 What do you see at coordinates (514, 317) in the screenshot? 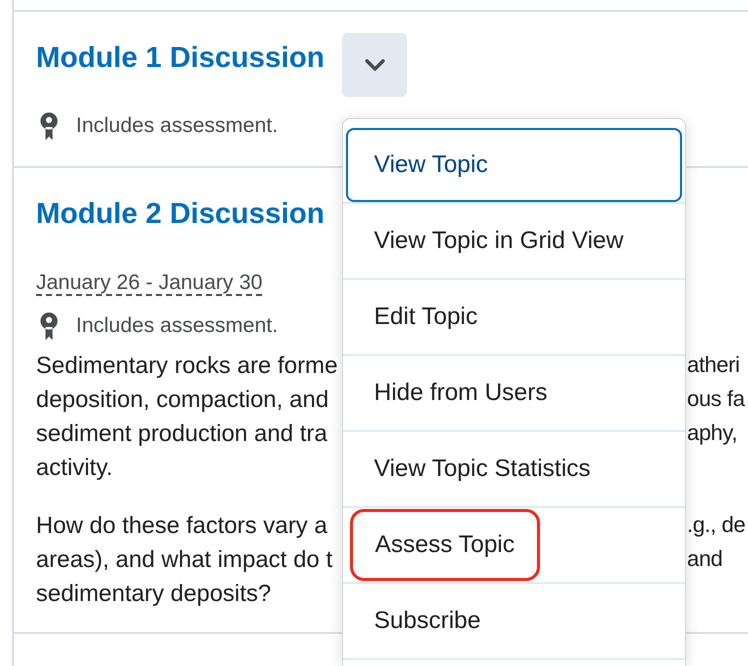
I see `menu-item: Edit Topic` at bounding box center [514, 317].